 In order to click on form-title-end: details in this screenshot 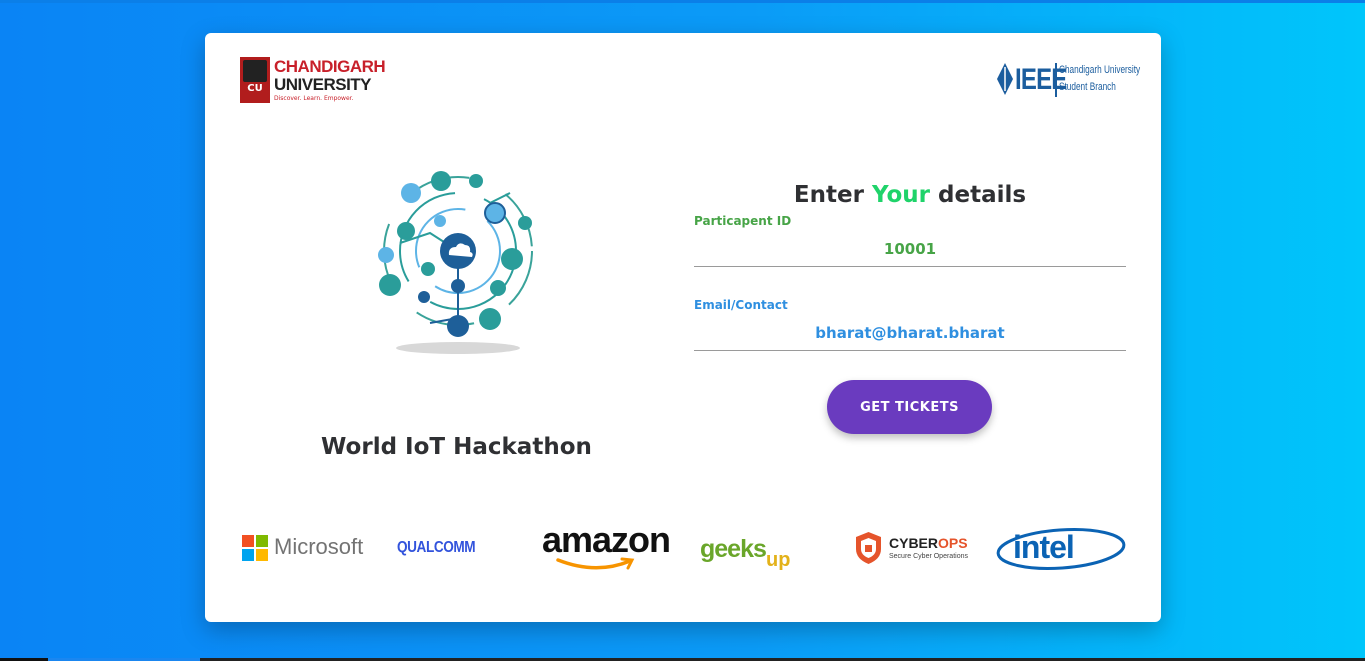, I will do `click(978, 195)`.